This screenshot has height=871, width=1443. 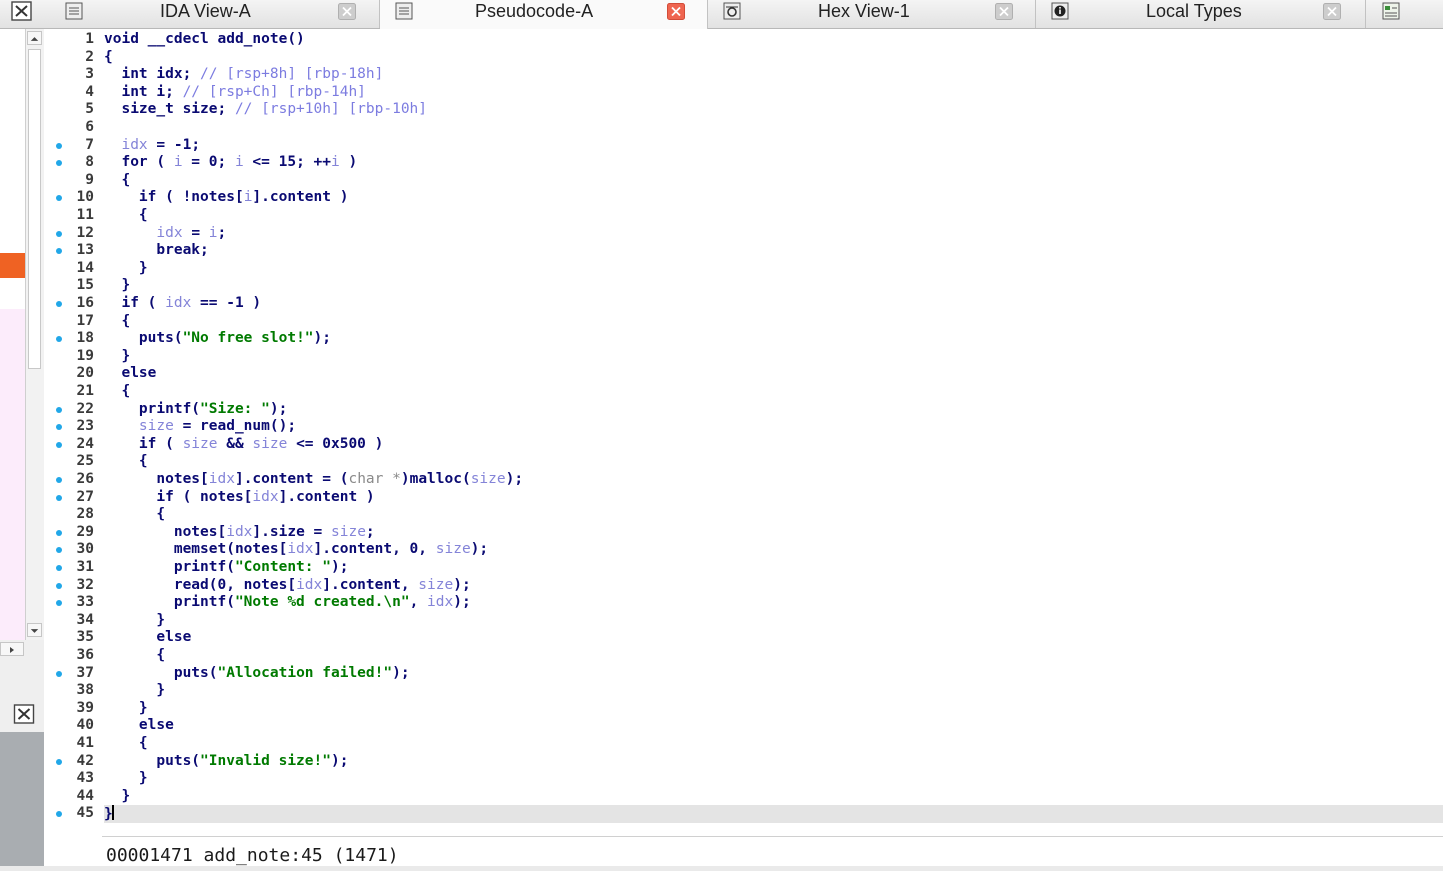 What do you see at coordinates (872, 14) in the screenshot?
I see `tab-hex-view-1: Hex View-1` at bounding box center [872, 14].